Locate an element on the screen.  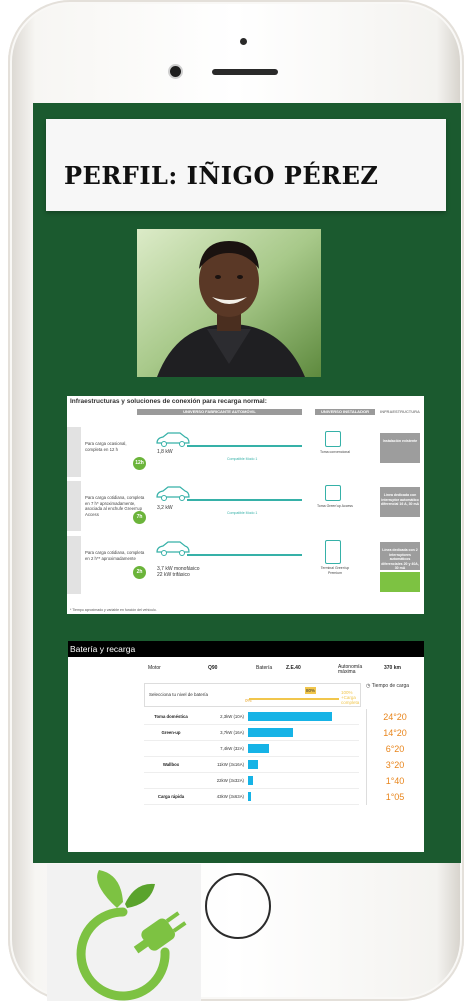
battery-level-end: 100% +Carga completa is located at coordinates (350, 697).